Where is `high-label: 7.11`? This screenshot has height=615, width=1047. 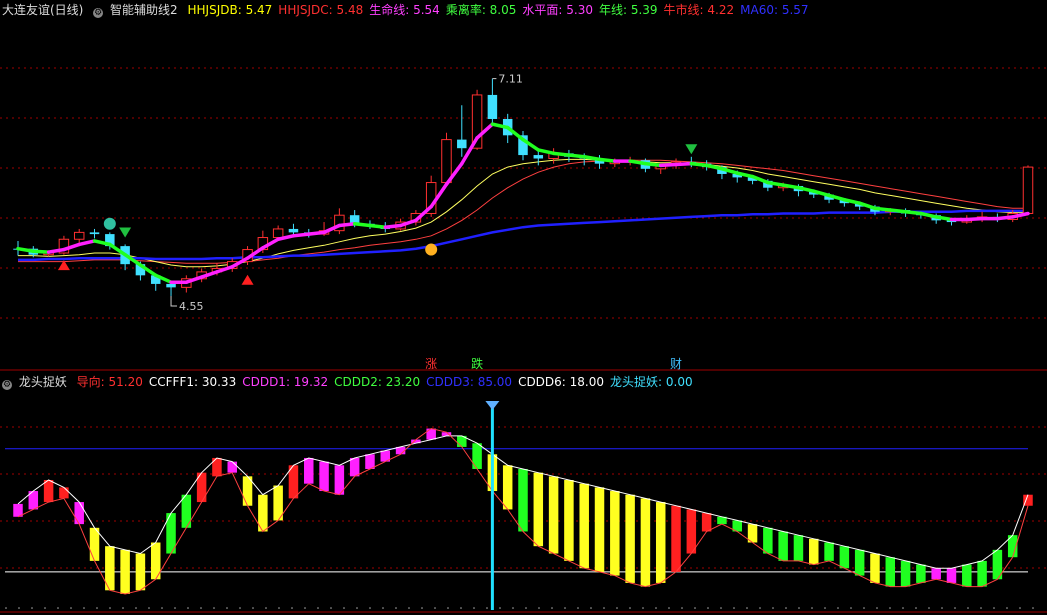
high-label: 7.11 is located at coordinates (510, 79).